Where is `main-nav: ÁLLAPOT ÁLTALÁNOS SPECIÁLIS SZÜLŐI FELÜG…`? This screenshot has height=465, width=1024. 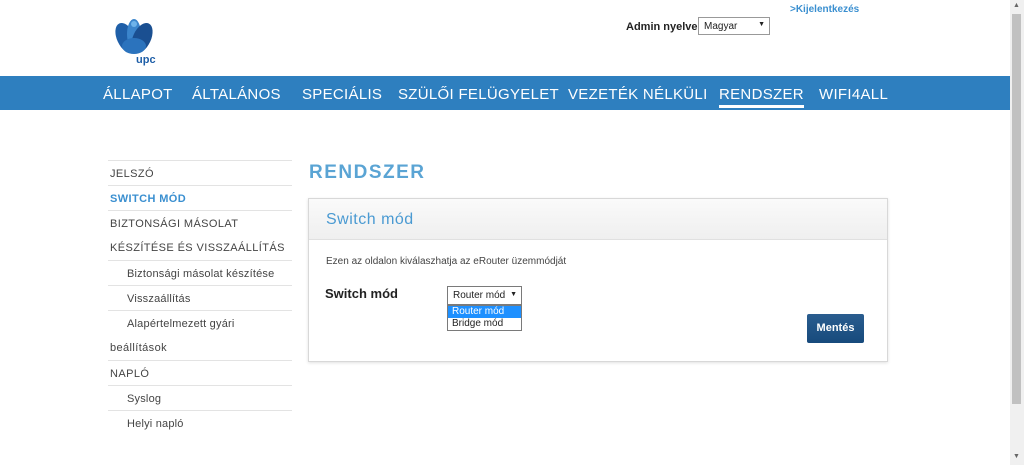
main-nav: ÁLLAPOT ÁLTALÁNOS SPECIÁLIS SZÜLŐI FELÜG… is located at coordinates (505, 93).